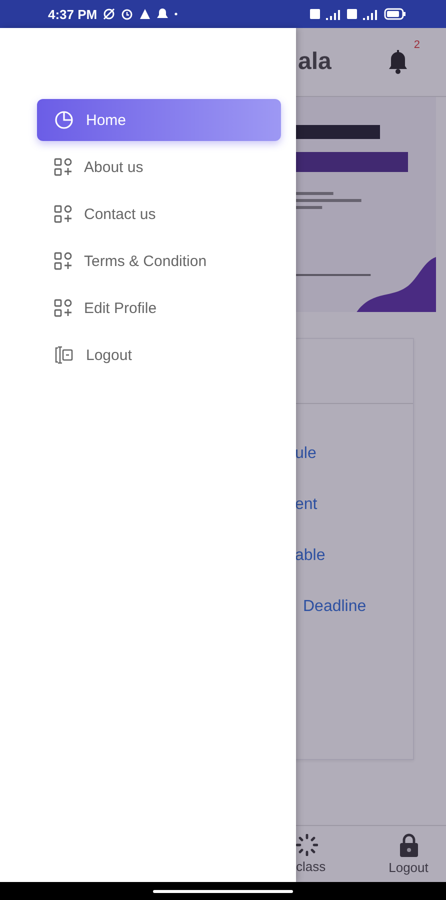 This screenshot has width=446, height=900. What do you see at coordinates (64, 355) in the screenshot?
I see `logout-icon` at bounding box center [64, 355].